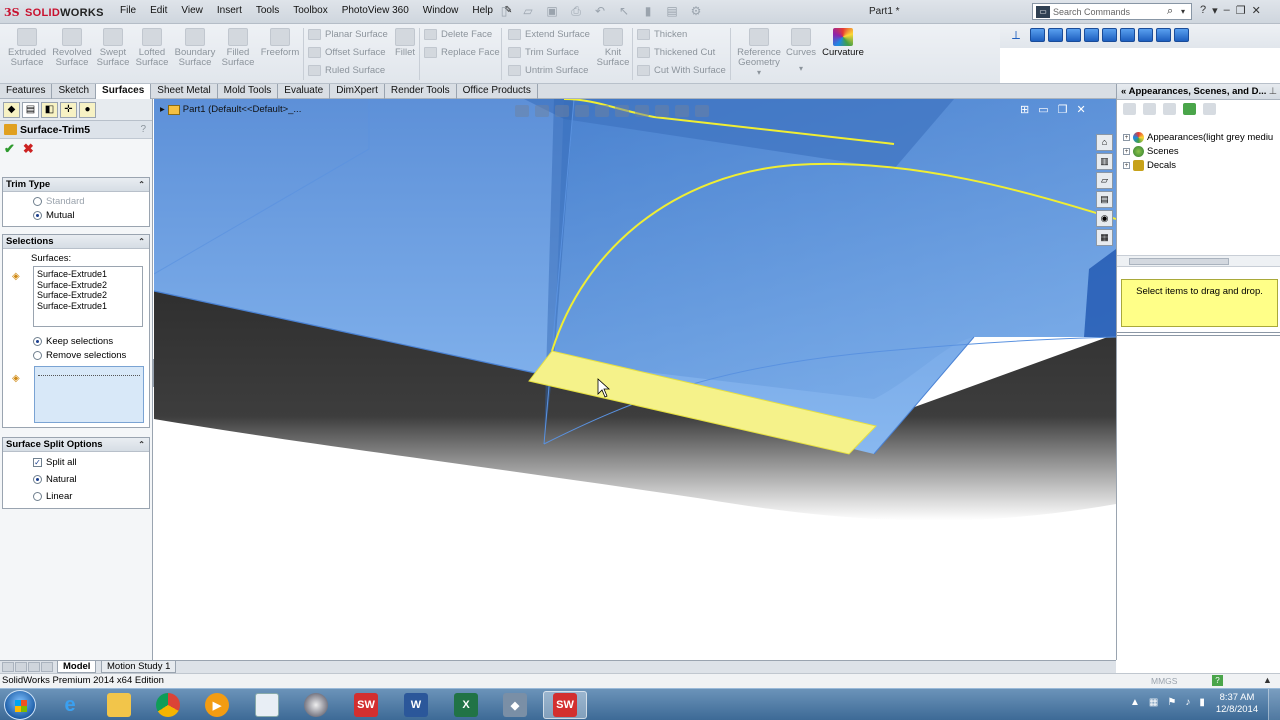 The height and width of the screenshot is (720, 1280). Describe the element at coordinates (357, 91) in the screenshot. I see `tab-dimxpert: DimXpert` at that location.